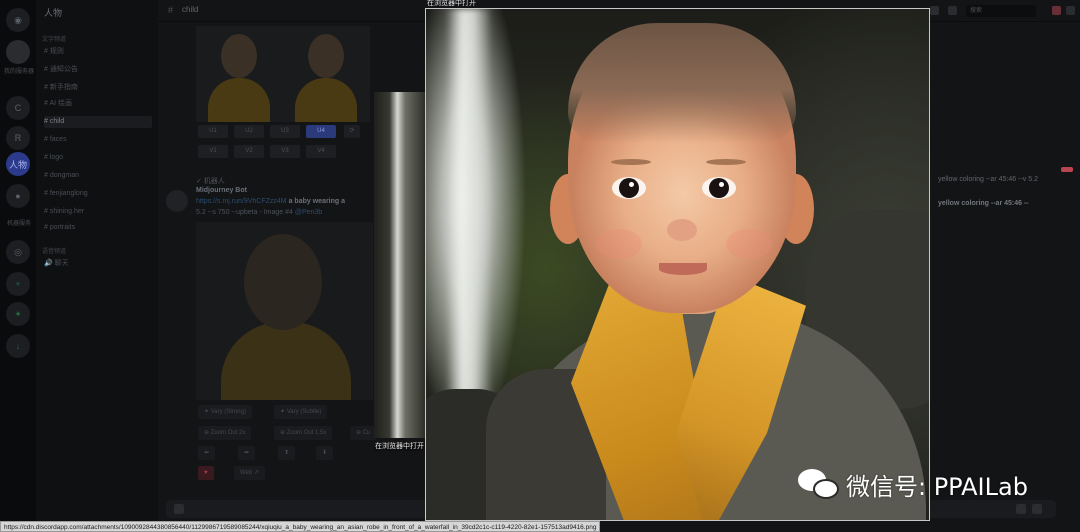 This screenshot has height=532, width=1080. What do you see at coordinates (18, 284) in the screenshot?
I see `add-server-icon: +` at bounding box center [18, 284].